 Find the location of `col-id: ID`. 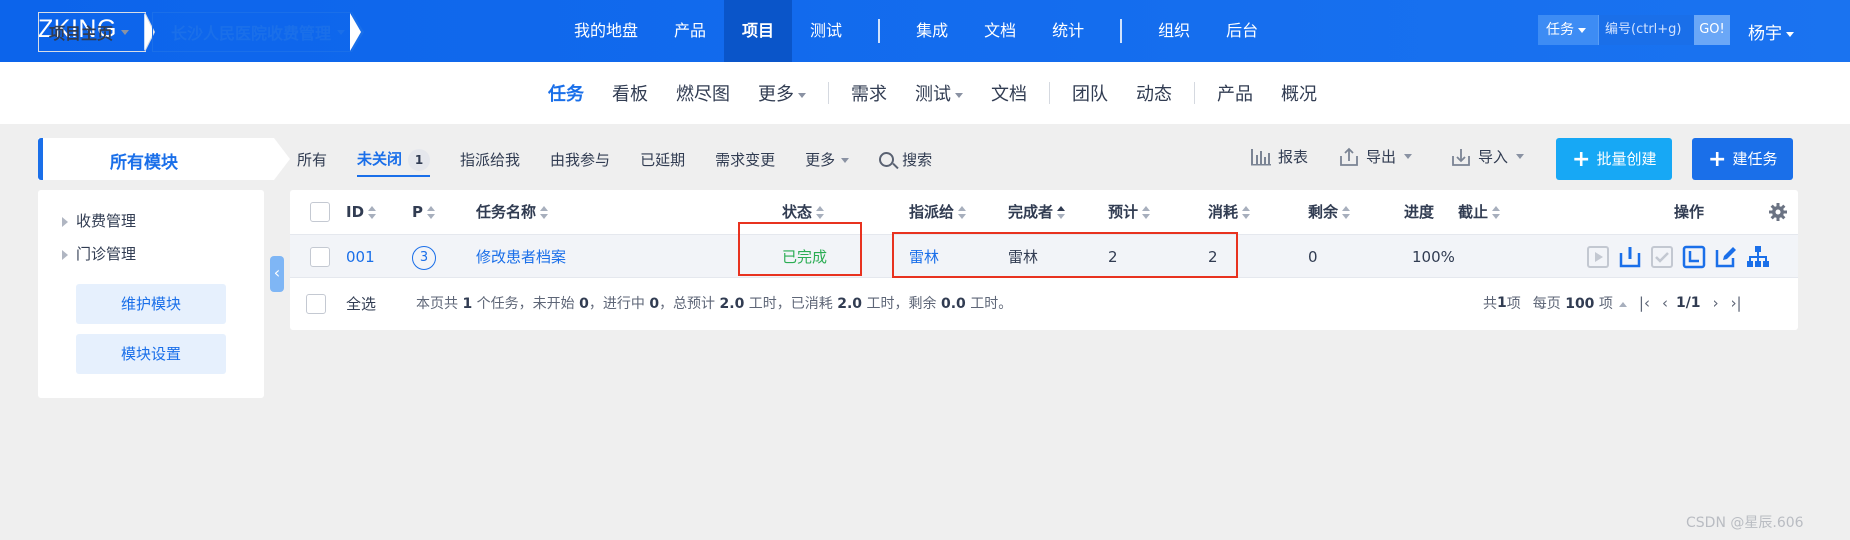

col-id: ID is located at coordinates (361, 212).